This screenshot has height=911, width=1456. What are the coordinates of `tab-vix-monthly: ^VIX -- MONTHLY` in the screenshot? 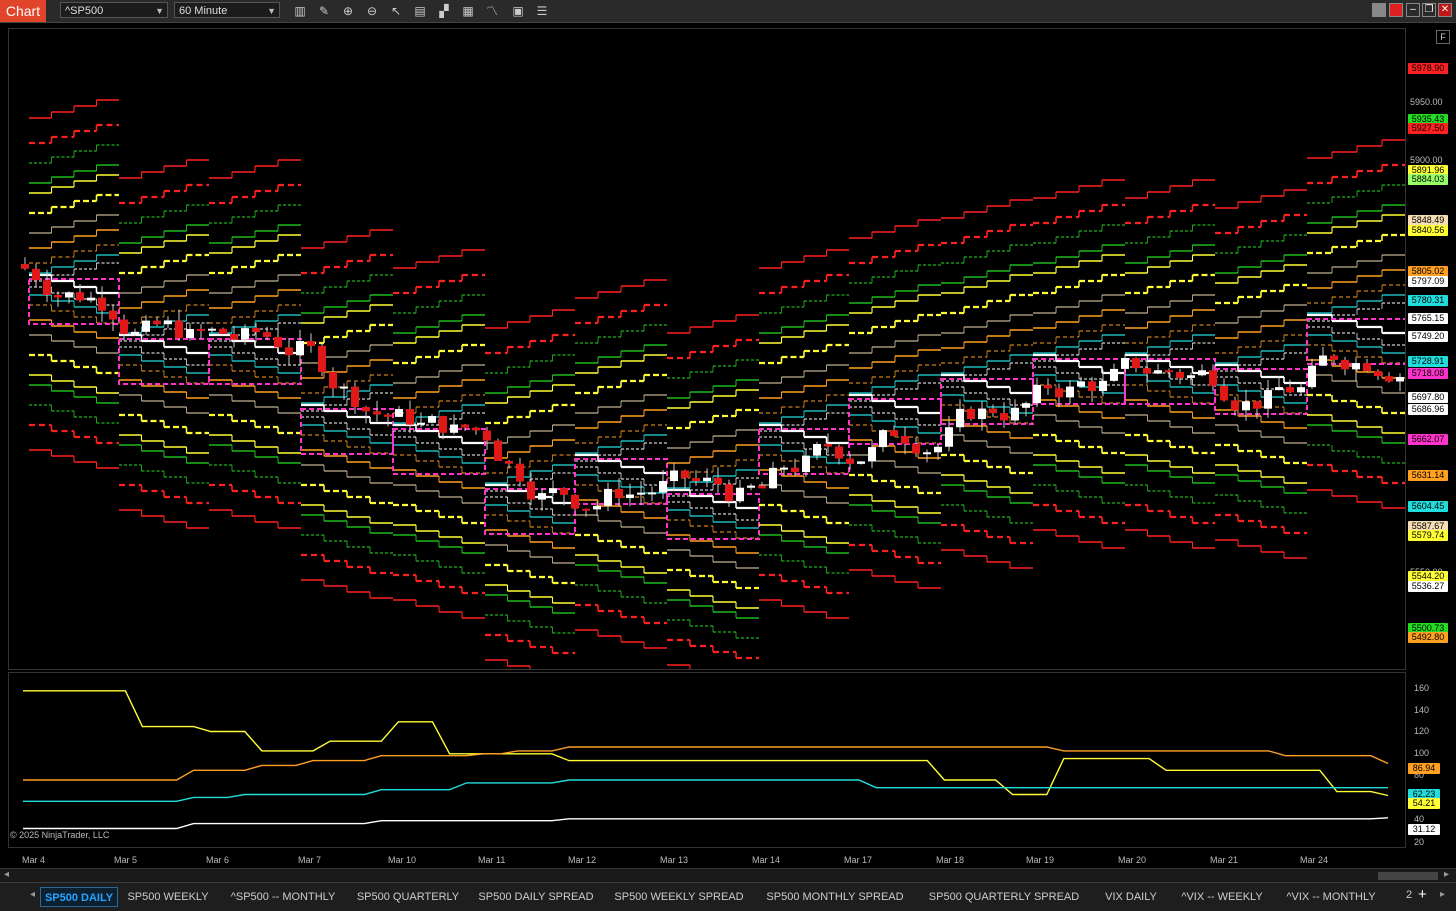 It's located at (1331, 897).